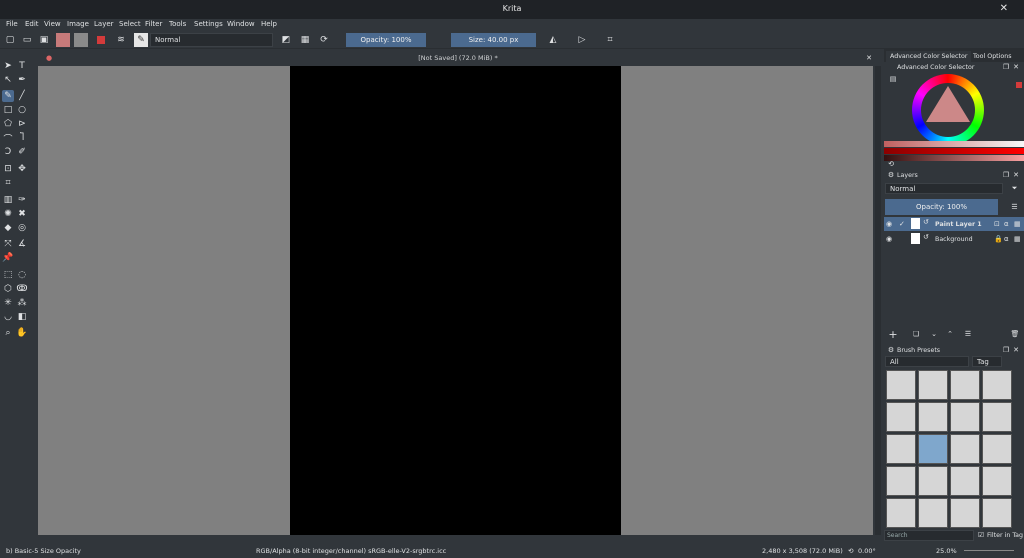 This screenshot has height=558, width=1024. What do you see at coordinates (22, 80) in the screenshot?
I see `calligraphy-icon: ✒` at bounding box center [22, 80].